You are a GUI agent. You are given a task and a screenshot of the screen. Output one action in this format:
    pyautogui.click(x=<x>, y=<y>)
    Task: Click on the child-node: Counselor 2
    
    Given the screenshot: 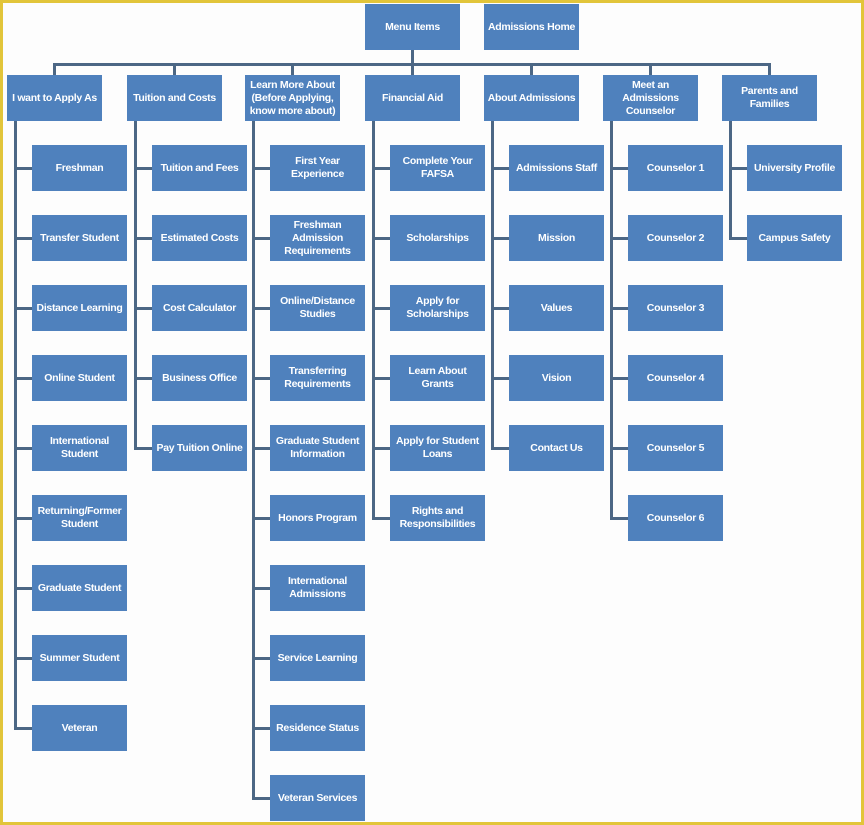 What is the action you would take?
    pyautogui.click(x=675, y=238)
    